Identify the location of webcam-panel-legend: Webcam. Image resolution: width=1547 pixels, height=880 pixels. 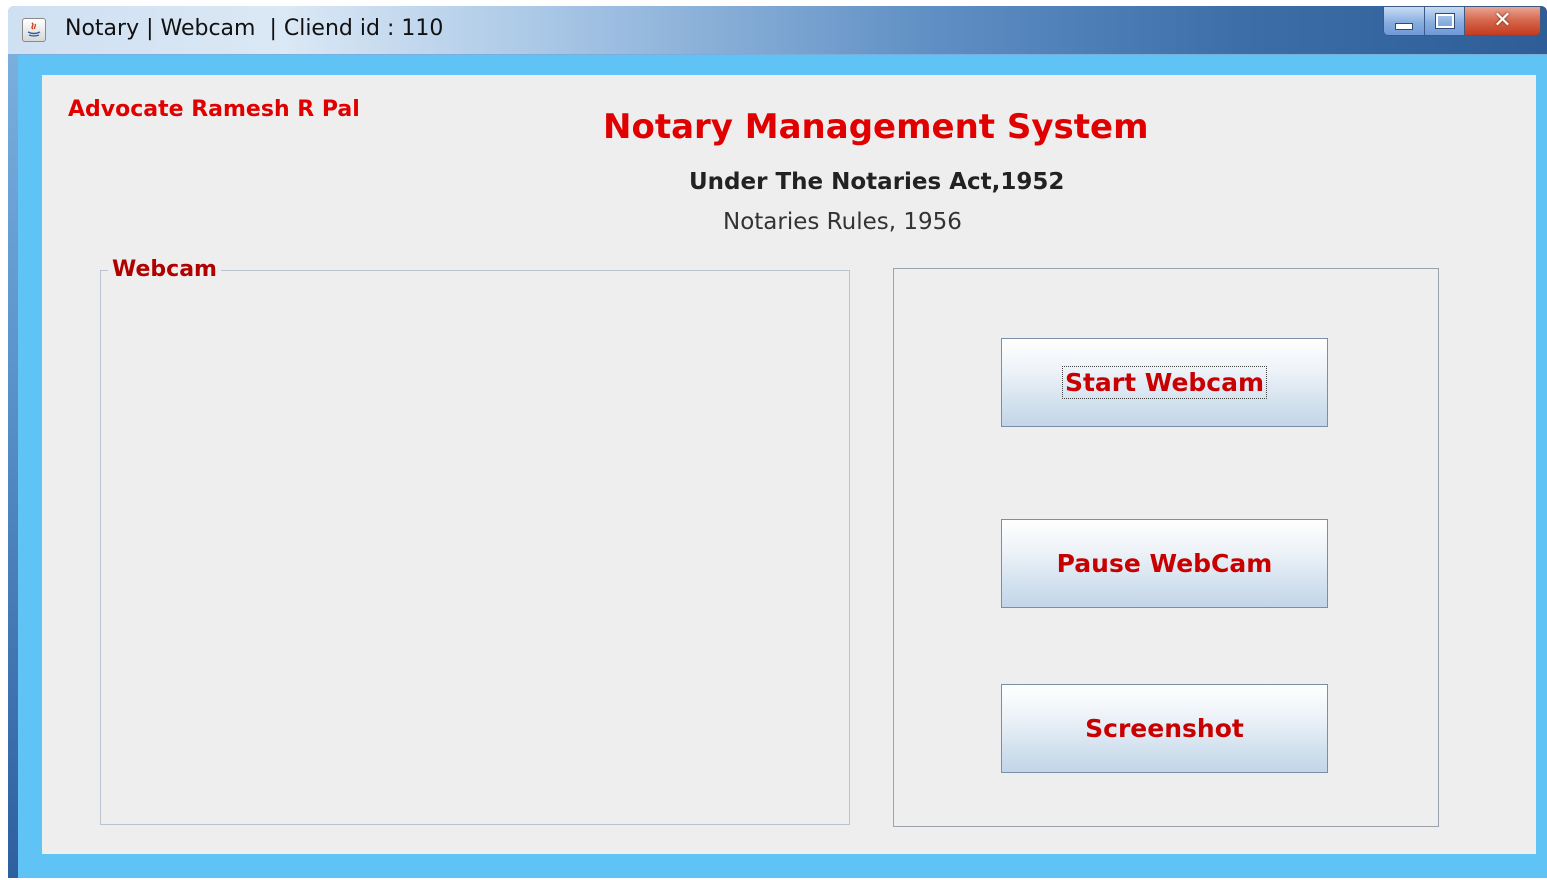
(164, 269).